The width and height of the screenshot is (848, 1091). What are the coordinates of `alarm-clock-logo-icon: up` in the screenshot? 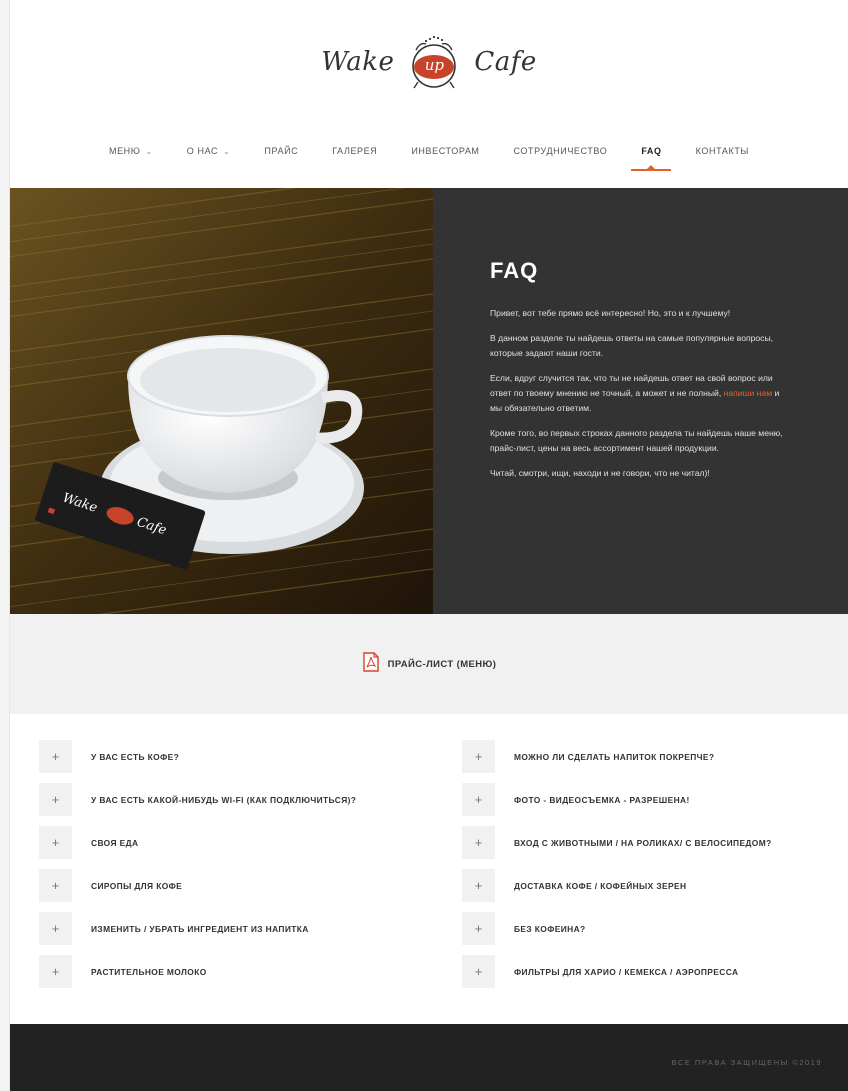 It's located at (434, 62).